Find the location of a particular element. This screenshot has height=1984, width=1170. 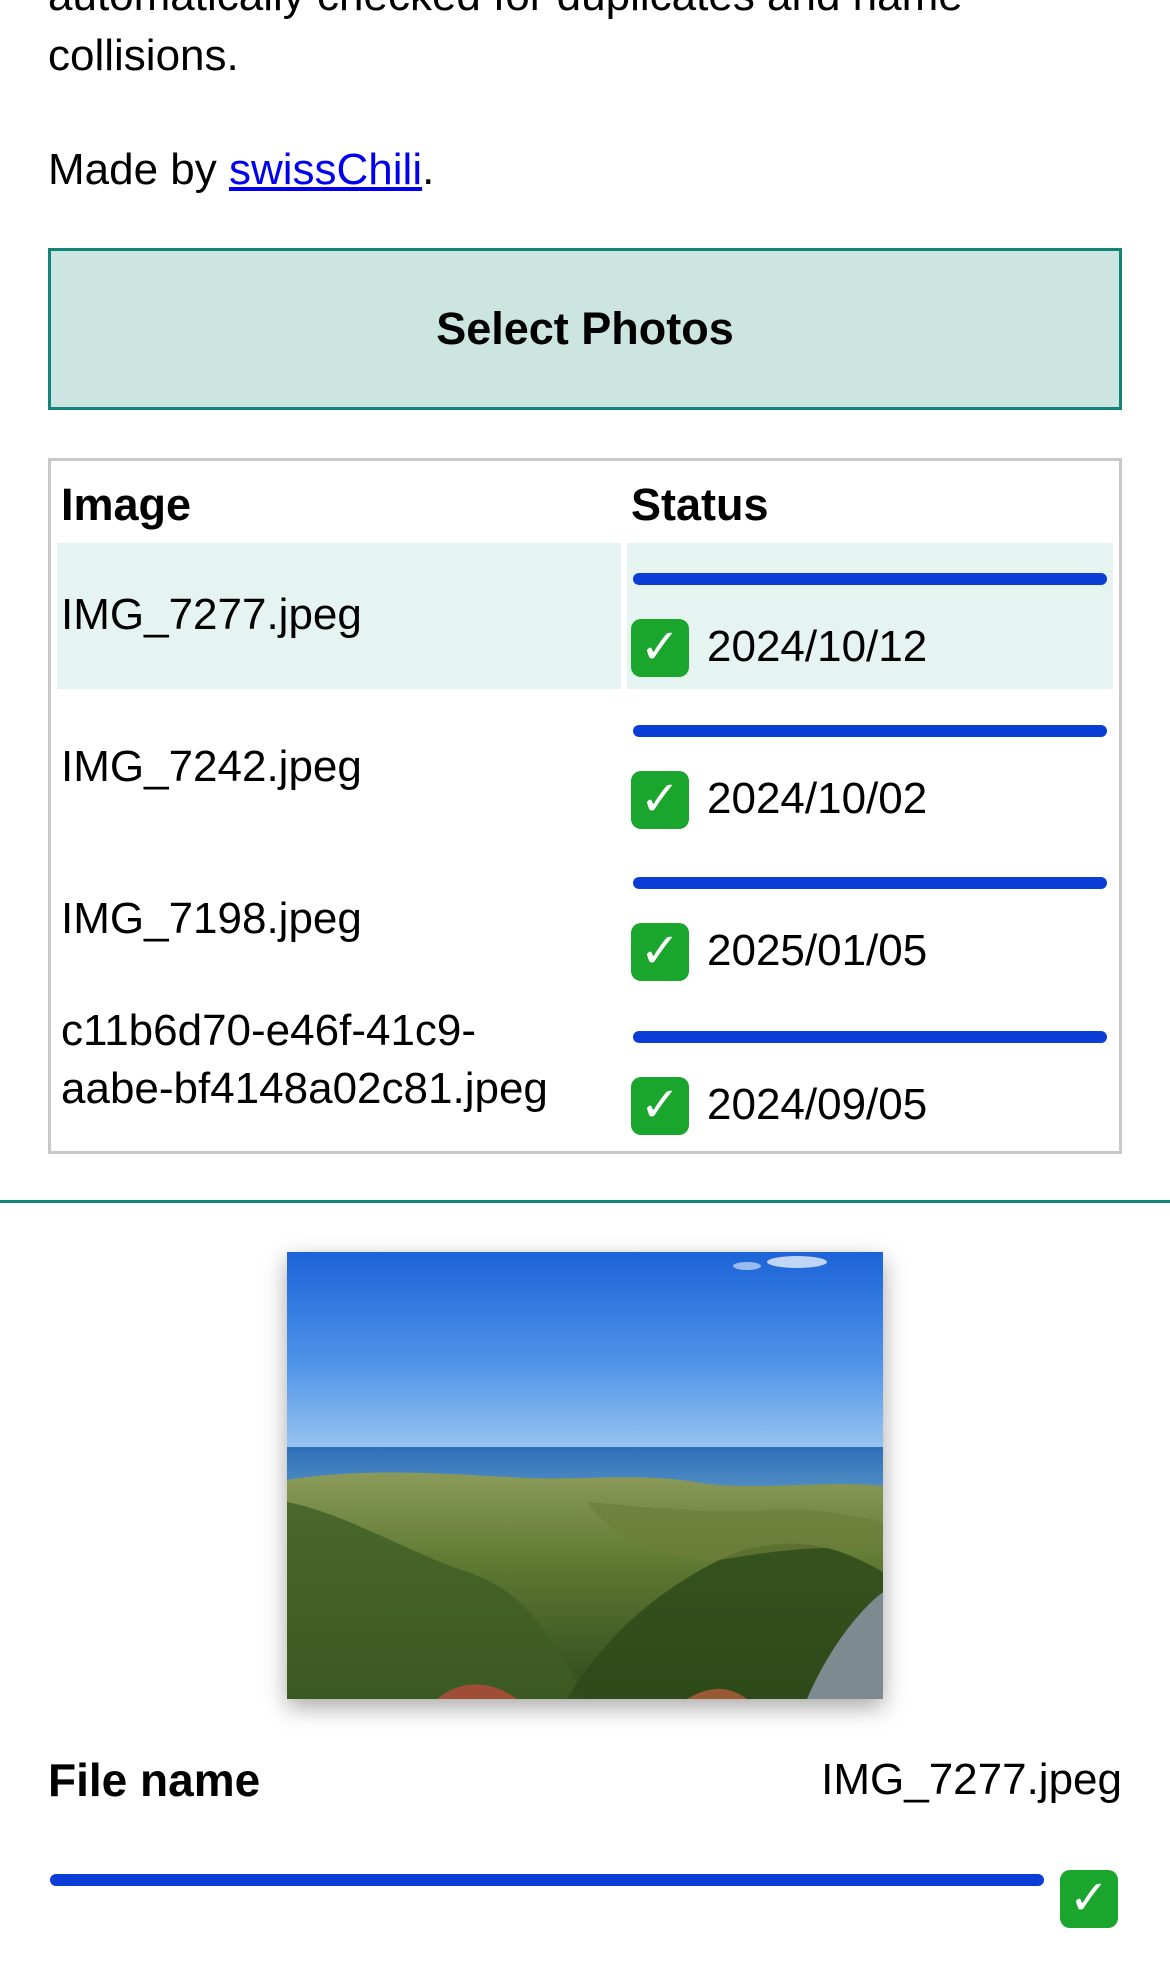

status-cell: ✓ 2024/09/05 is located at coordinates (870, 1074).